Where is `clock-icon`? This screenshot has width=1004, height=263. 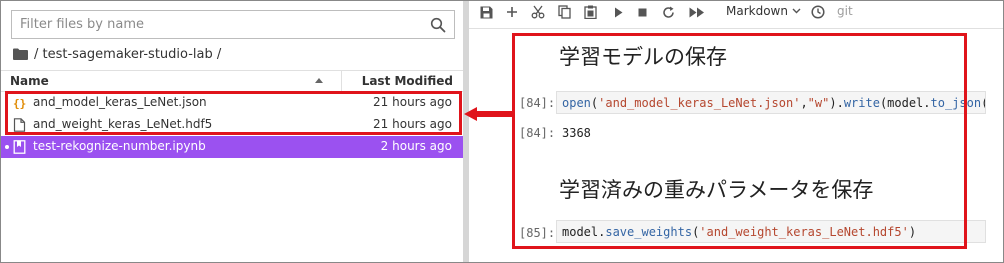
clock-icon is located at coordinates (818, 12).